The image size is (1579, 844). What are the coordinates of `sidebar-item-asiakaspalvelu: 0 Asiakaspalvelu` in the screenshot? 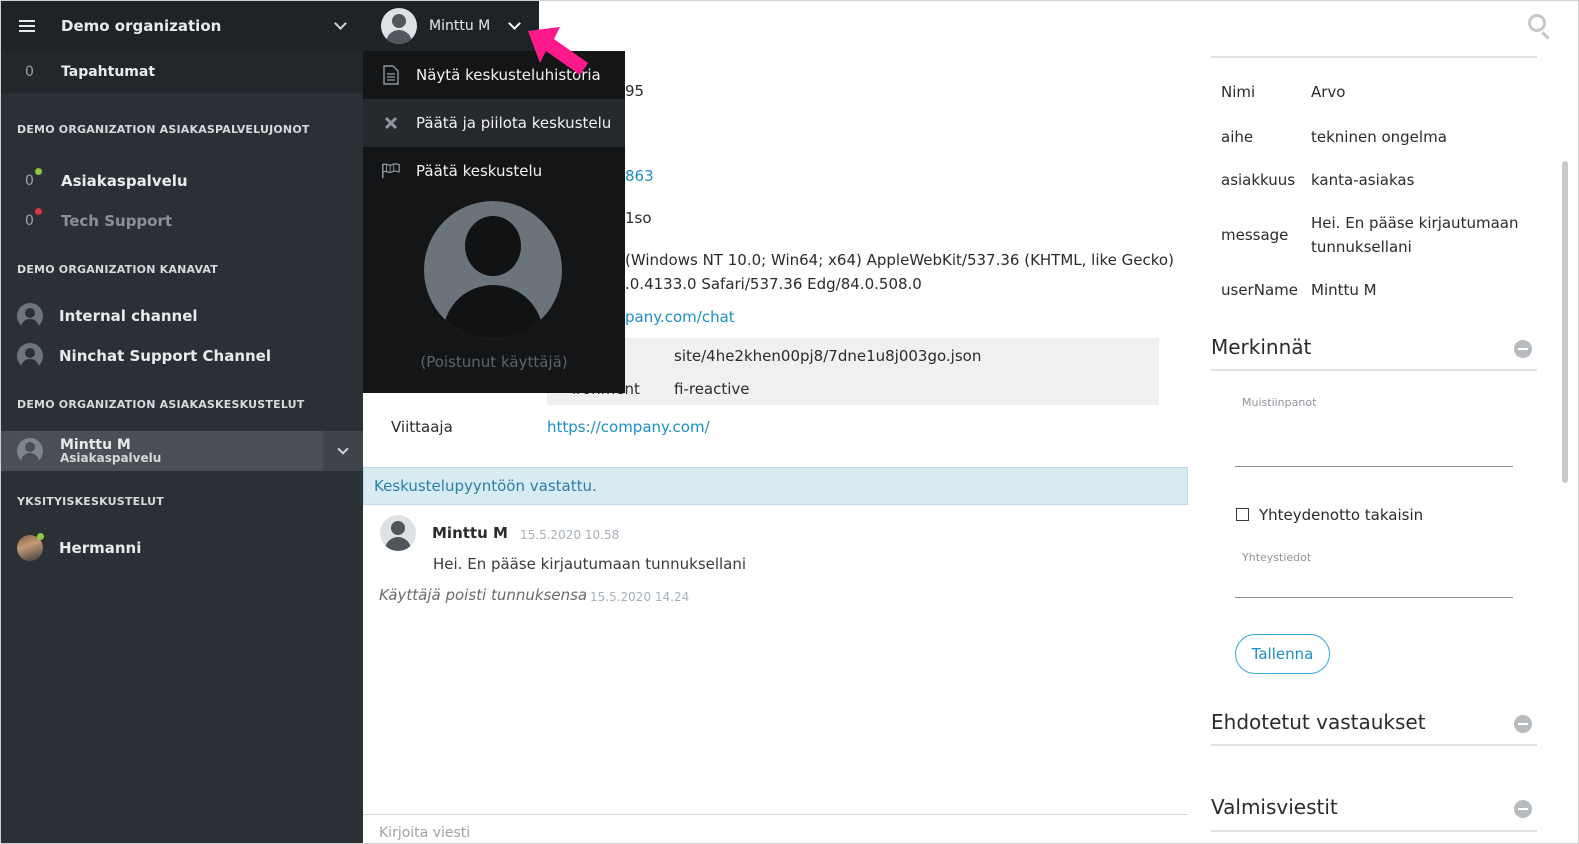 It's located at (182, 181).